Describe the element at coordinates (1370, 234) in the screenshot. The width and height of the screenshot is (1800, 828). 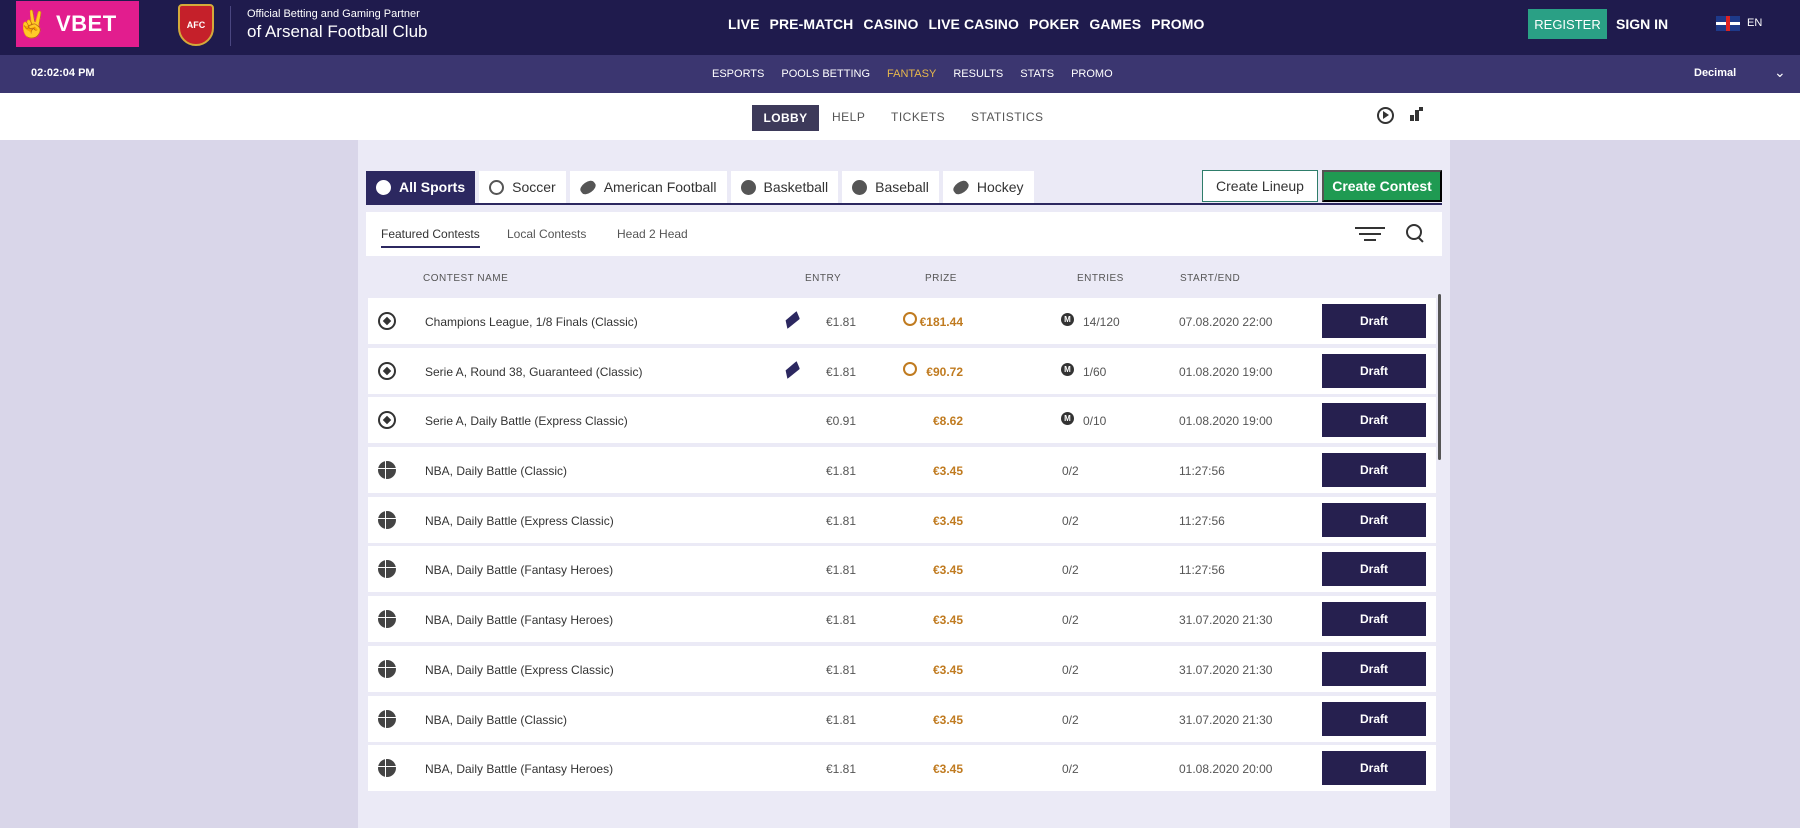
I see `filter-icon` at that location.